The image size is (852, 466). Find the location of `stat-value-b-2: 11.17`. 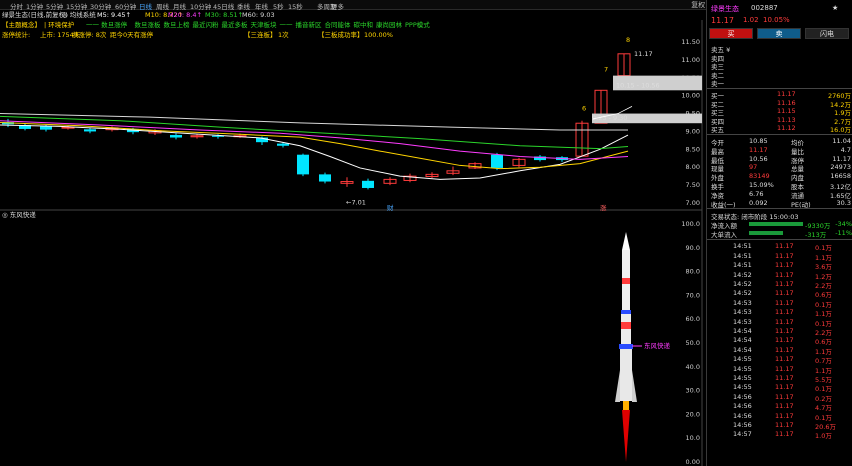

stat-value-b-2: 11.17 is located at coordinates (841, 158).